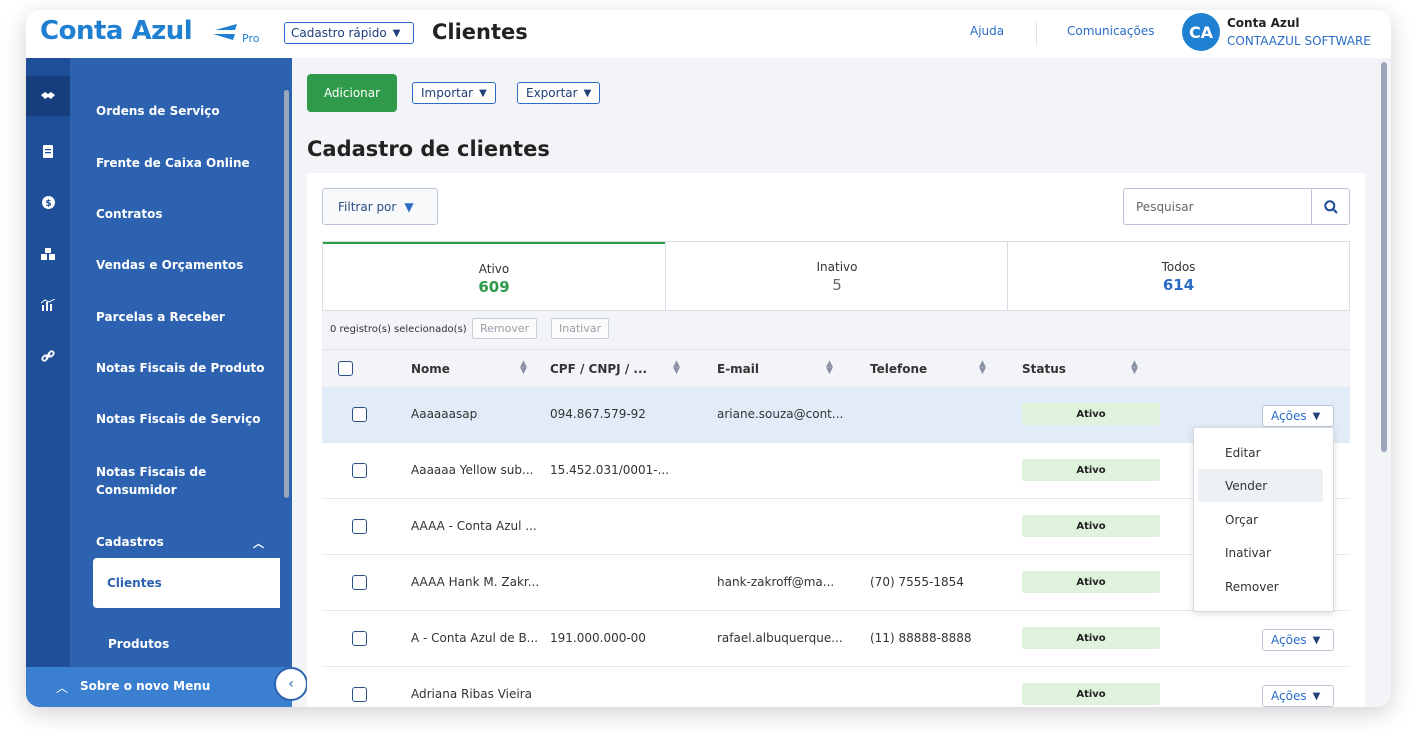 Image resolution: width=1415 pixels, height=746 pixels. Describe the element at coordinates (1178, 276) in the screenshot. I see `tab-todos: Todos 614` at that location.